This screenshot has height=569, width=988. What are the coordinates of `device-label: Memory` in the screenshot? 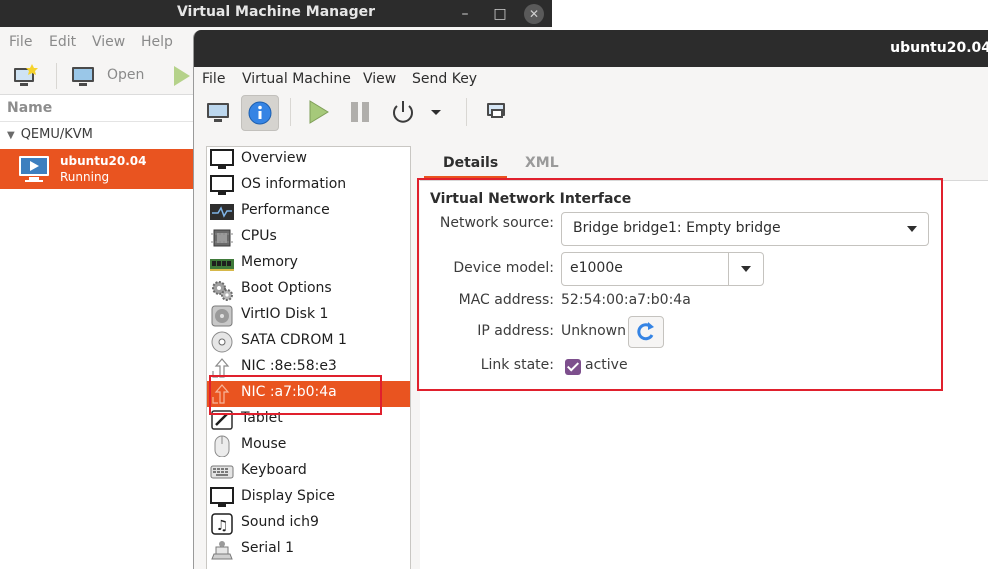 It's located at (269, 262).